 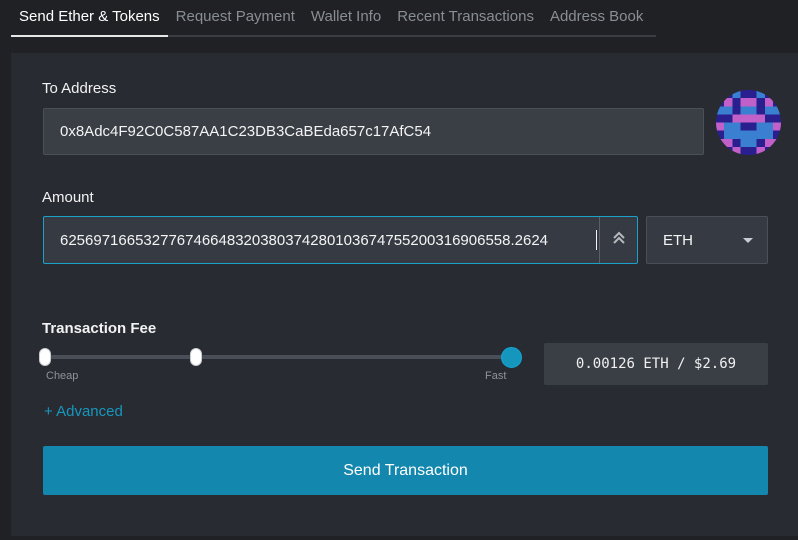 I want to click on send-entire-balance-button, so click(x=618, y=240).